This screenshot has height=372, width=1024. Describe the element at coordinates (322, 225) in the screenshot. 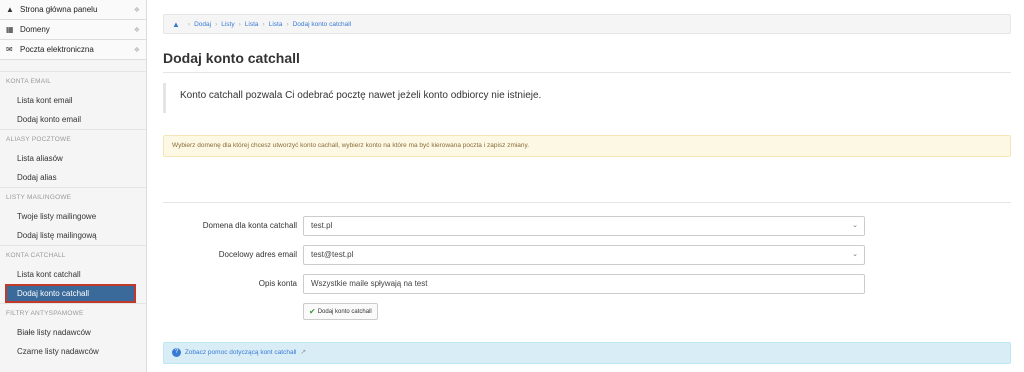

I see `domain-value: test.pl` at that location.